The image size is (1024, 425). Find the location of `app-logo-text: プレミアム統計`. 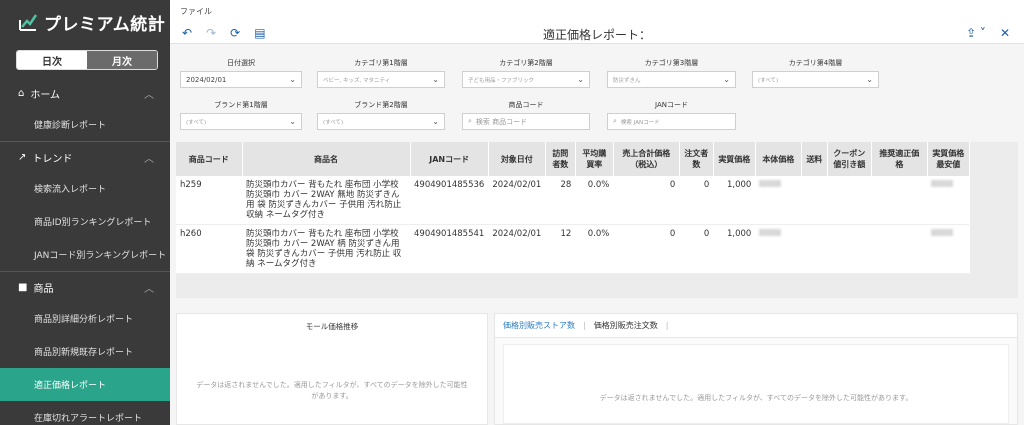

app-logo-text: プレミアム統計 is located at coordinates (105, 24).